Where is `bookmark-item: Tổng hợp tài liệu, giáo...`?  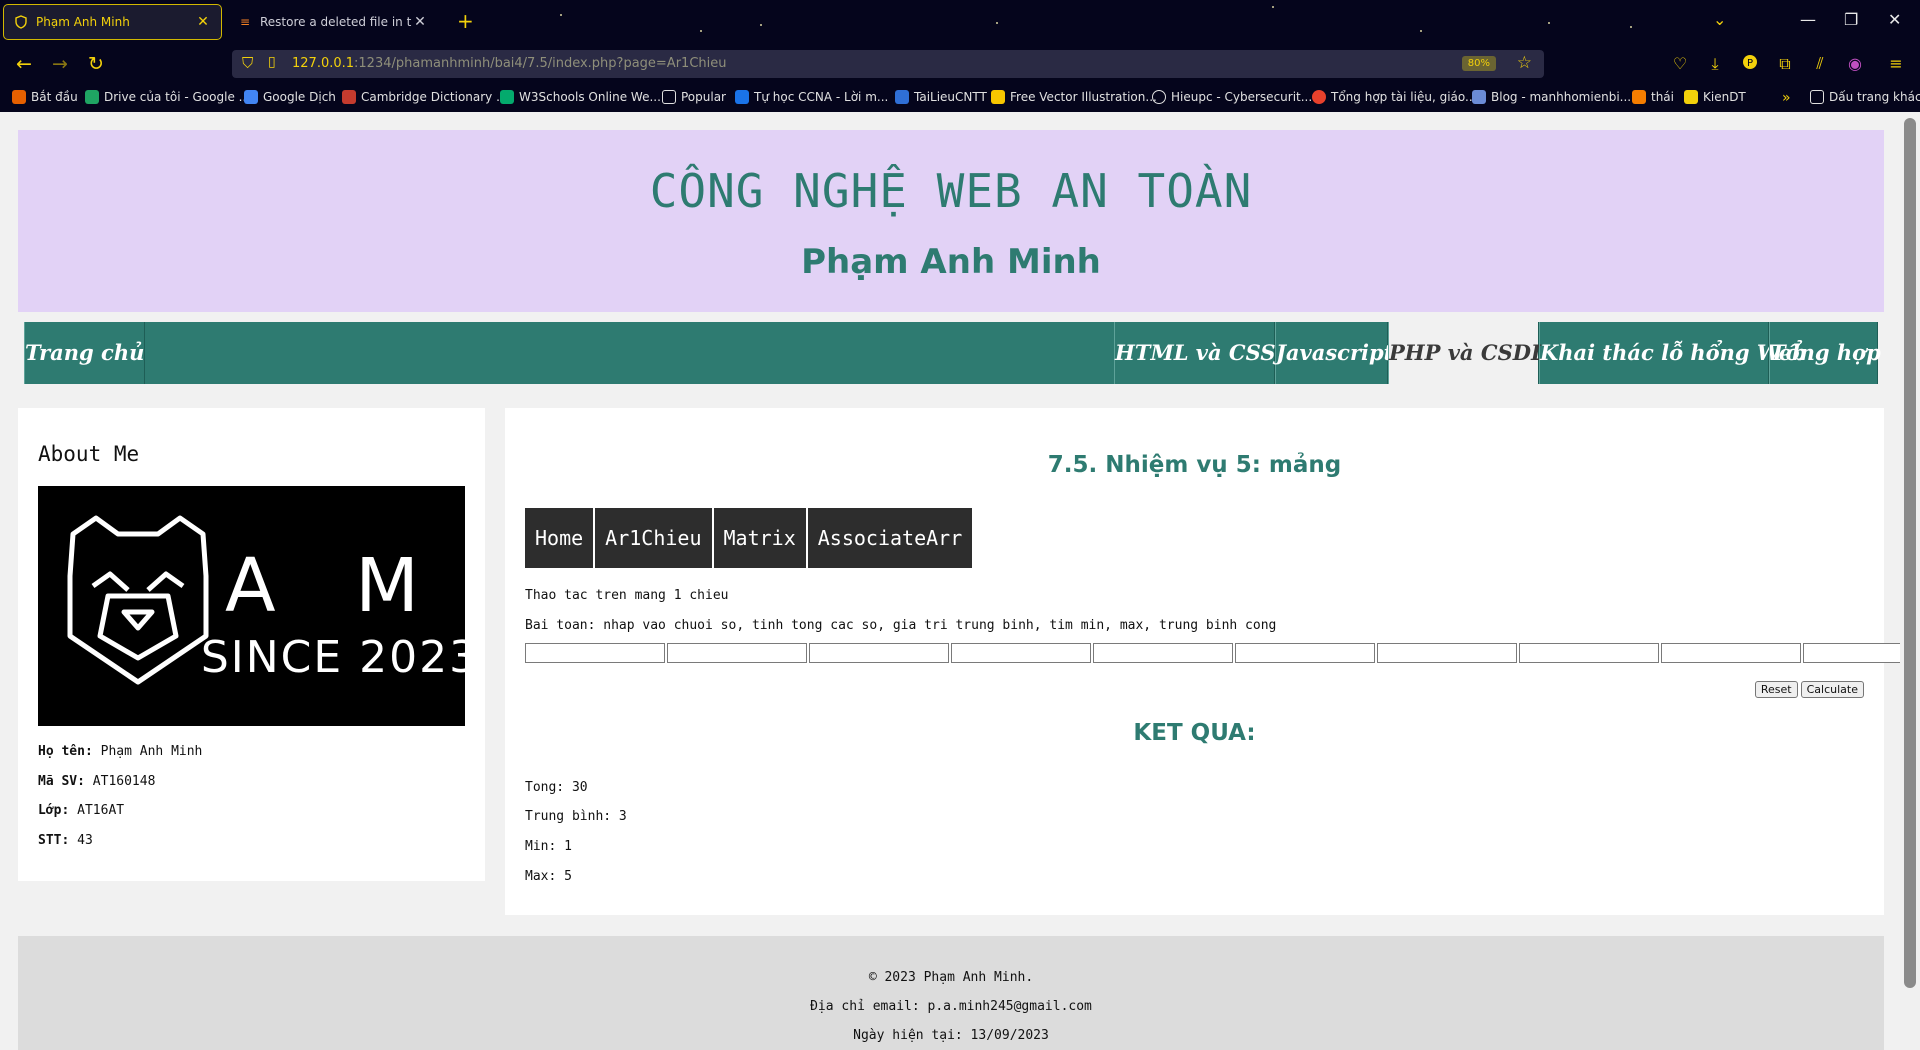
bookmark-item: Tổng hợp tài liệu, giáo... is located at coordinates (1394, 97).